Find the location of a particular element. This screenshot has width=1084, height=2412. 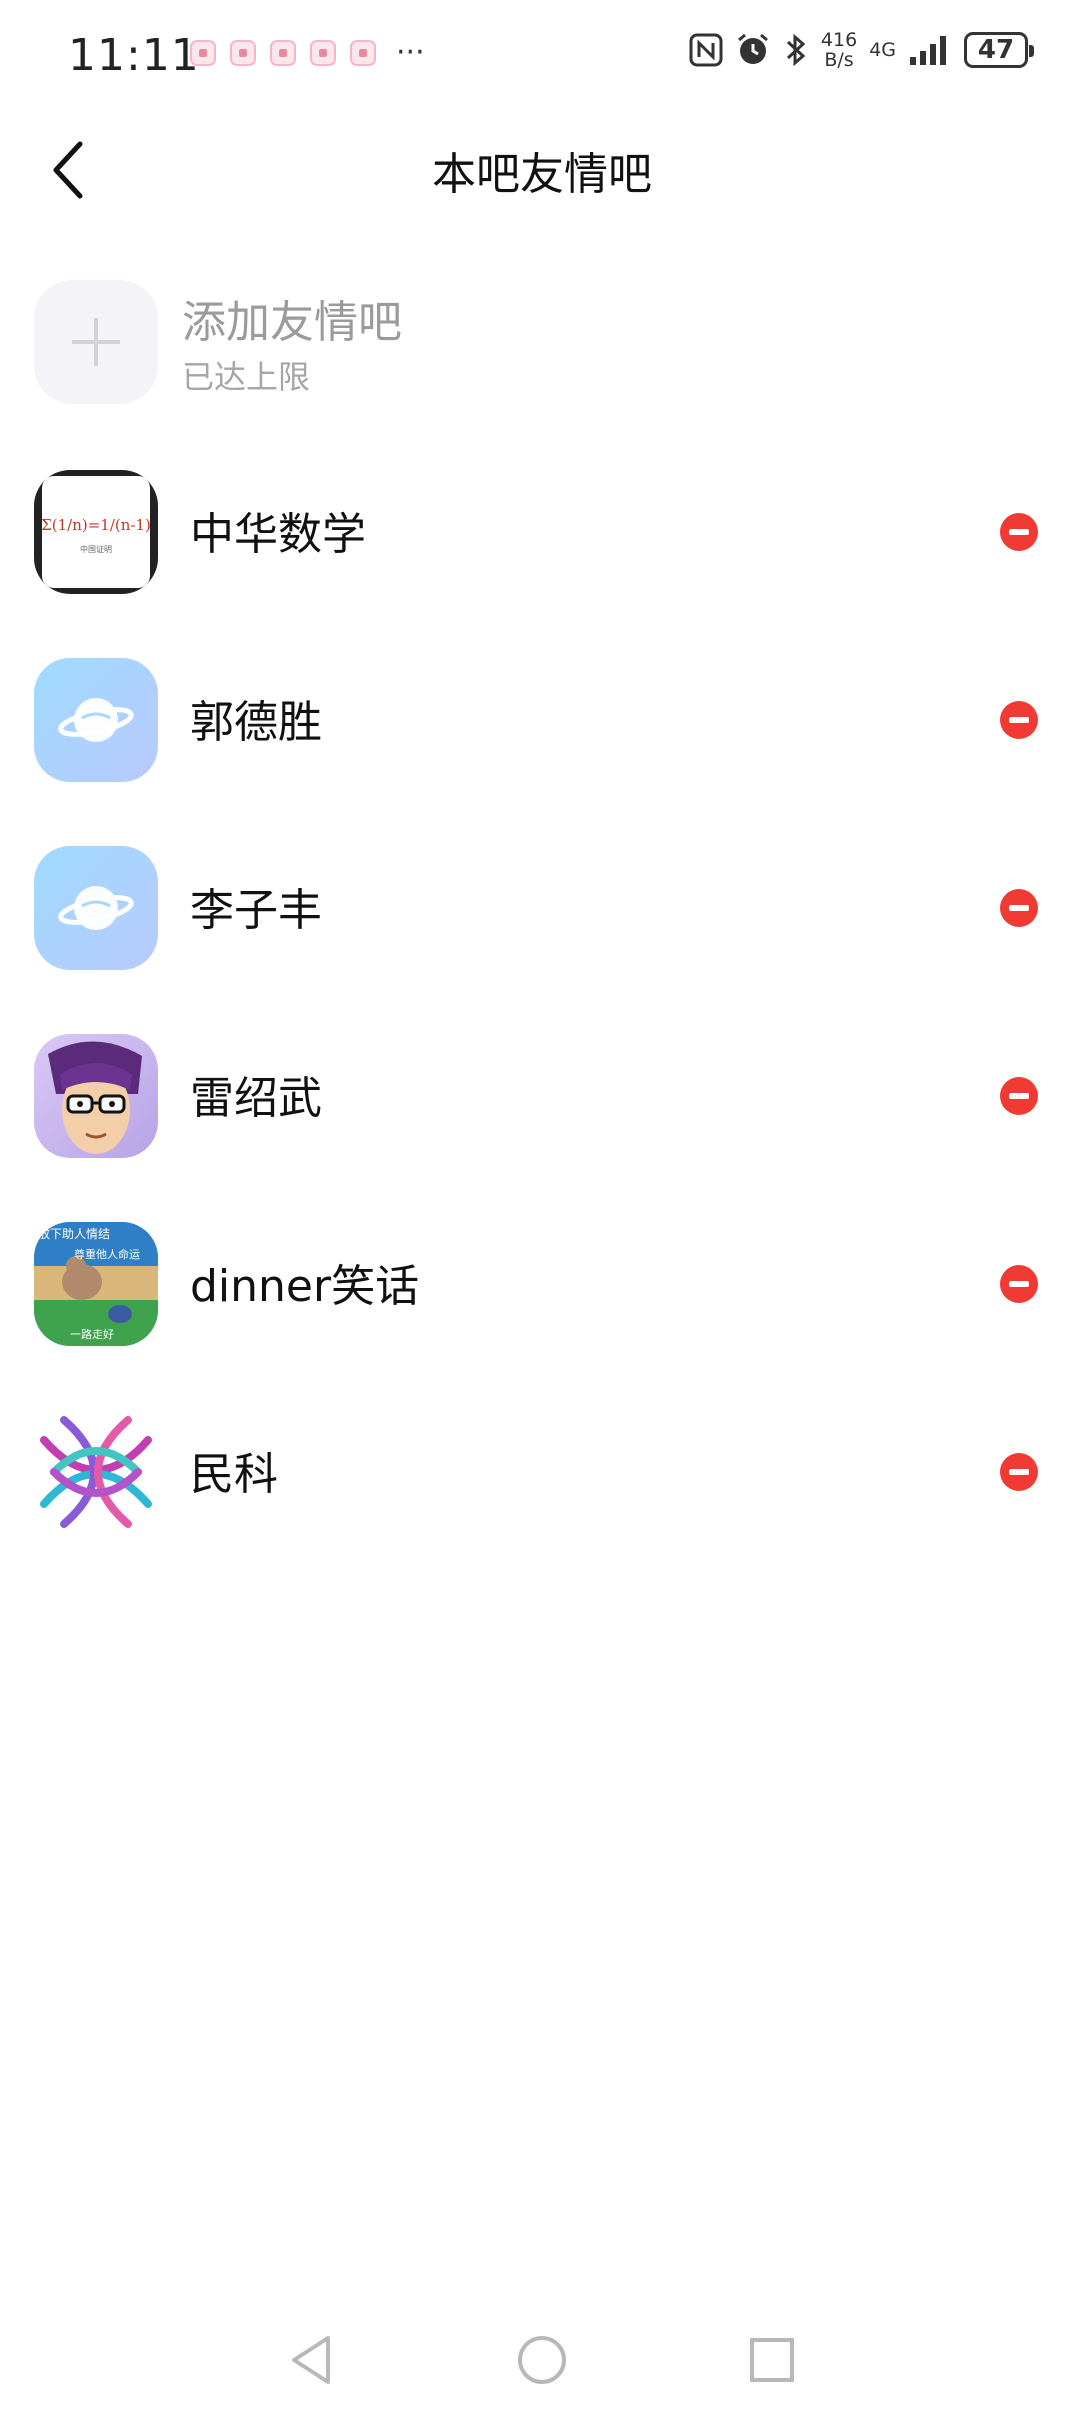

notification-icons: ··· is located at coordinates (307, 52).